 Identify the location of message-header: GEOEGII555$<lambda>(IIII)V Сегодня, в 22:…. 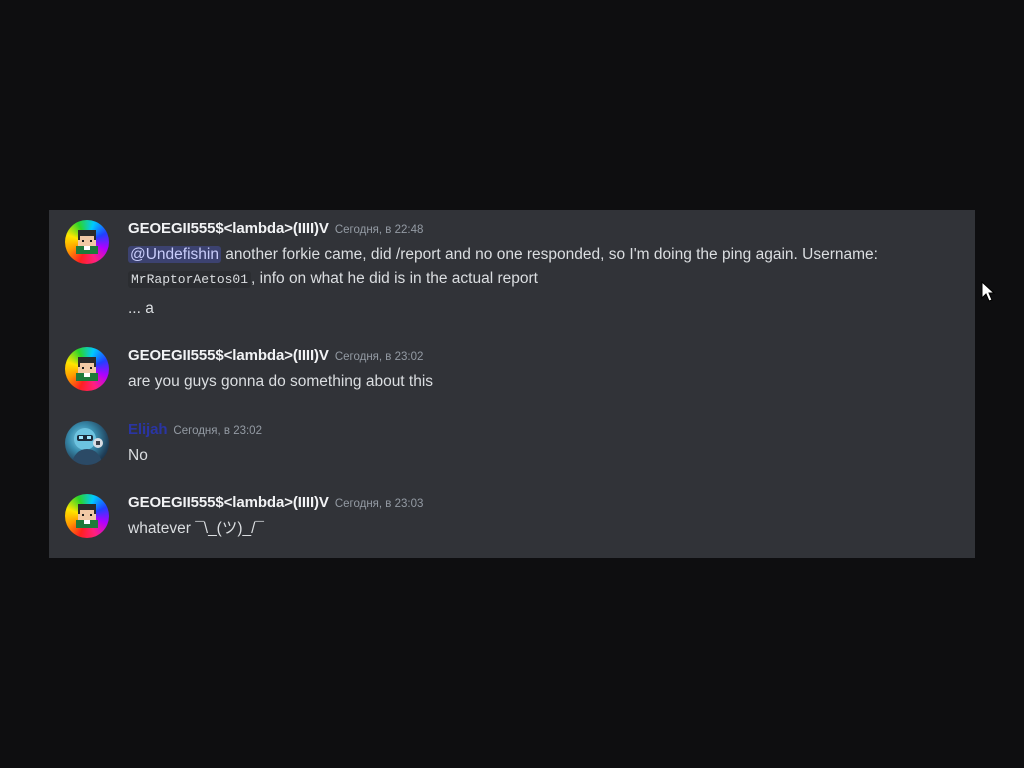
(275, 230).